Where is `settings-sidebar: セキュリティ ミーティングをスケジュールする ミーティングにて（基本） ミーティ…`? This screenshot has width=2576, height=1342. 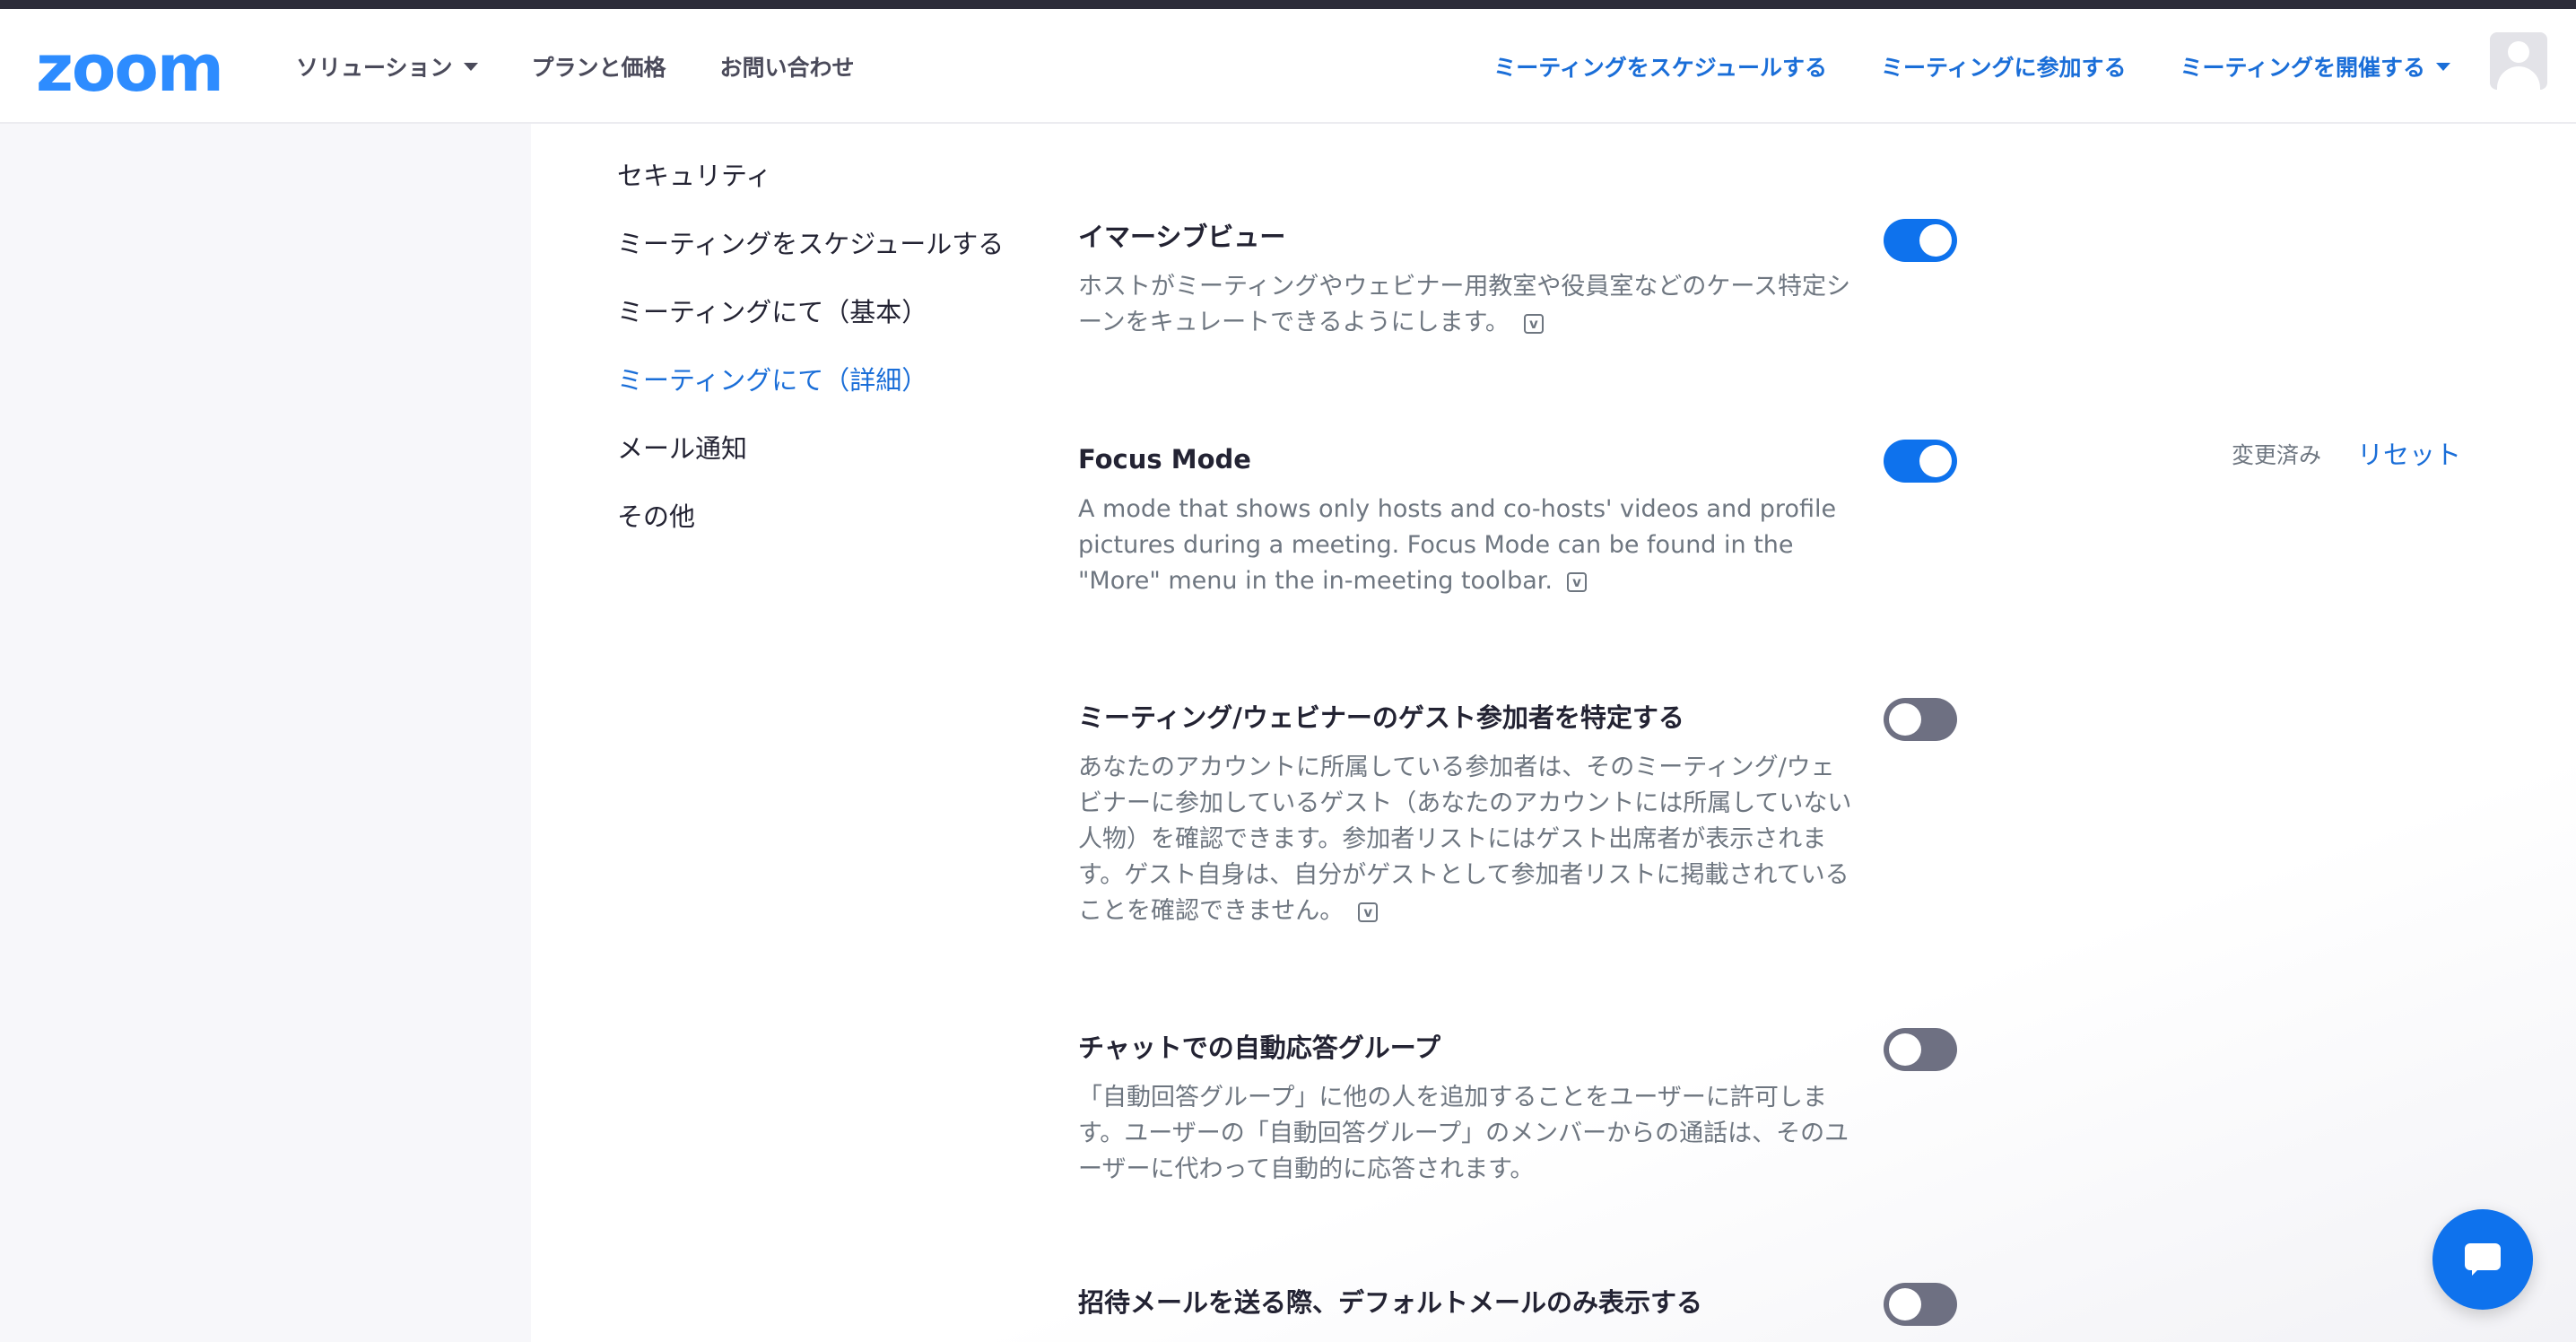 settings-sidebar: セキュリティ ミーティングをスケジュールする ミーティングにて（基本） ミーティ… is located at coordinates (810, 355).